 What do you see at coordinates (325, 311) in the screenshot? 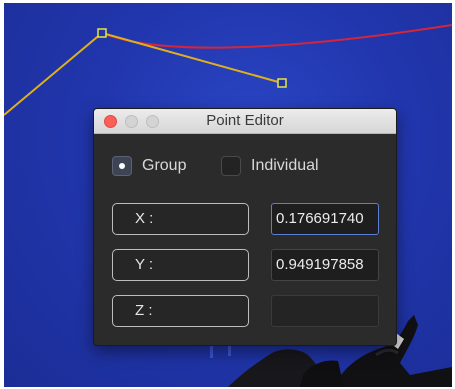
I see `z-value-field` at bounding box center [325, 311].